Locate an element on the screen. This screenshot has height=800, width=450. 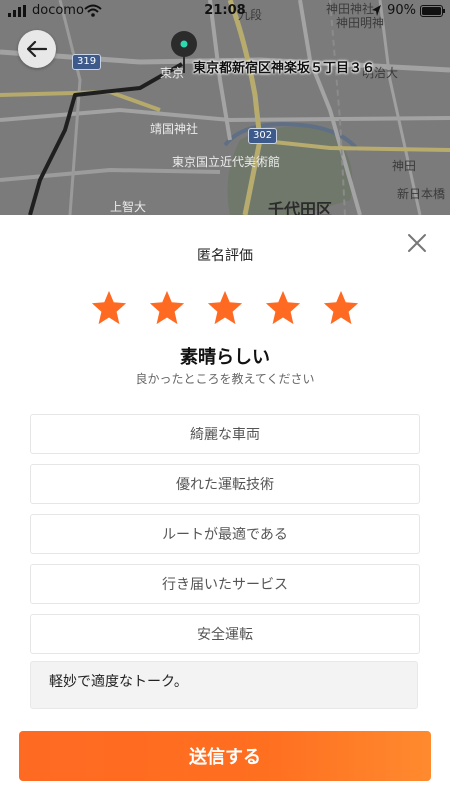
submit-button: 送信する is located at coordinates (225, 756).